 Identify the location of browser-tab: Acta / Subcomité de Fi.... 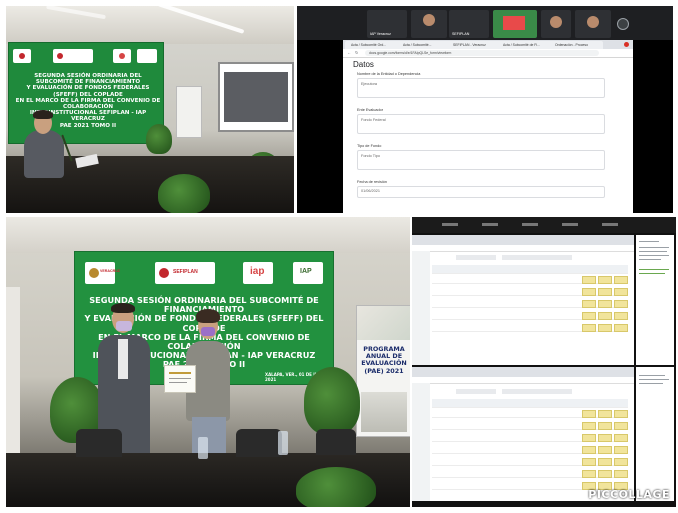
(525, 45).